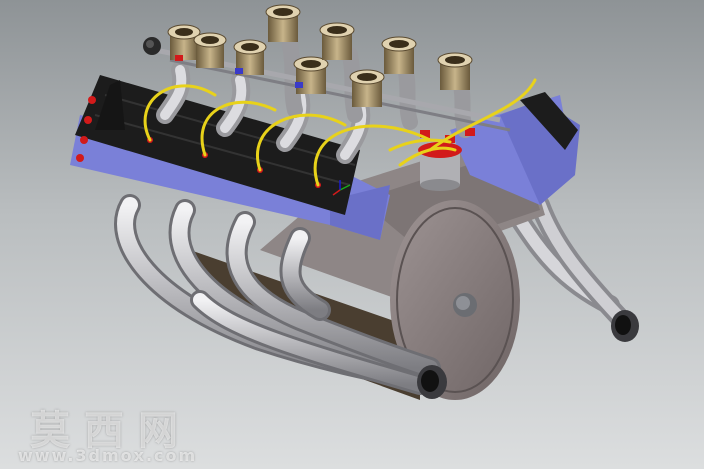 The width and height of the screenshot is (704, 469). What do you see at coordinates (108, 455) in the screenshot?
I see `watermark-url: www.3dmox.com` at bounding box center [108, 455].